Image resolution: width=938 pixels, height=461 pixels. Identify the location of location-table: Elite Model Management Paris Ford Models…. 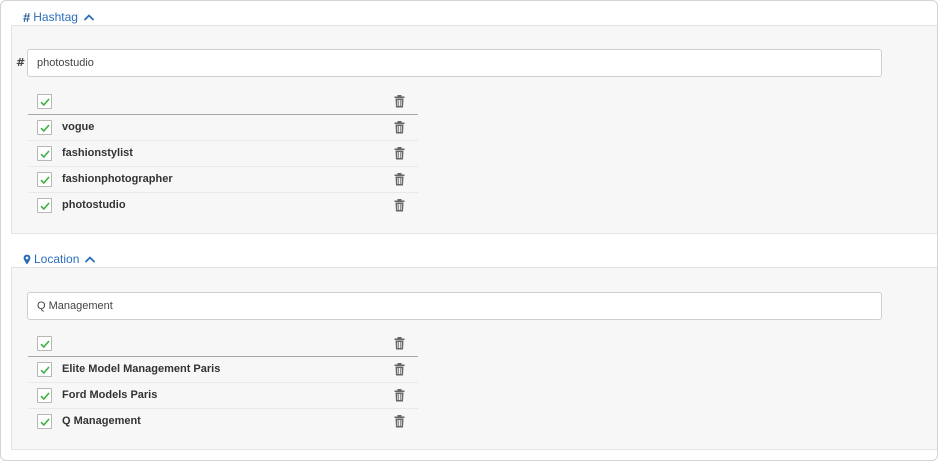
(223, 383).